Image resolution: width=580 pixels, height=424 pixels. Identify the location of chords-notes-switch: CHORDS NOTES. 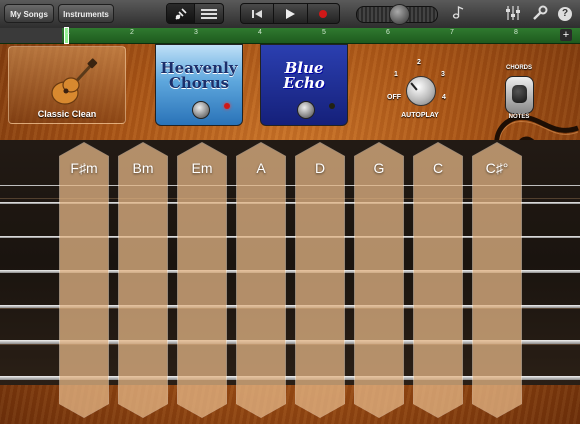
(519, 104).